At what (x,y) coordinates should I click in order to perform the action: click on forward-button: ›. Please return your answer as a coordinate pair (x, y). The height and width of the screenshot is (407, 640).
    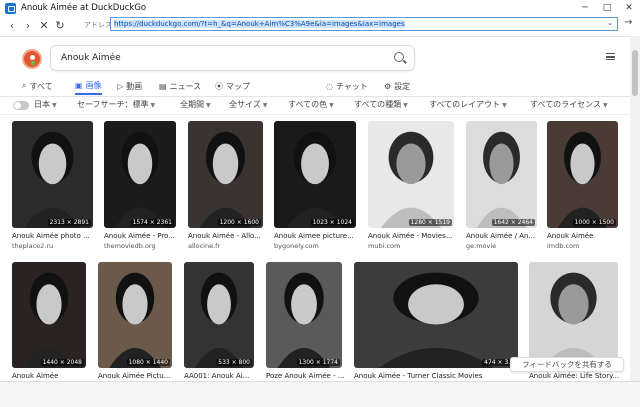
    Looking at the image, I should click on (28, 25).